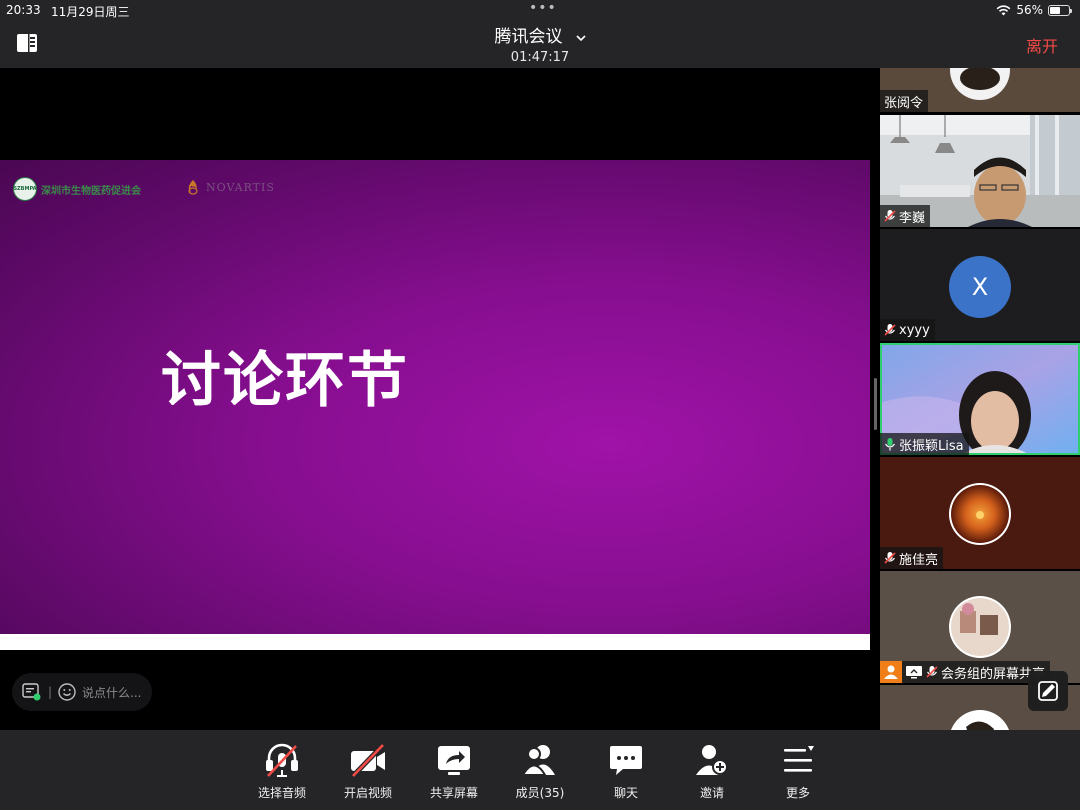  I want to click on danmaku-toggle-icon, so click(32, 692).